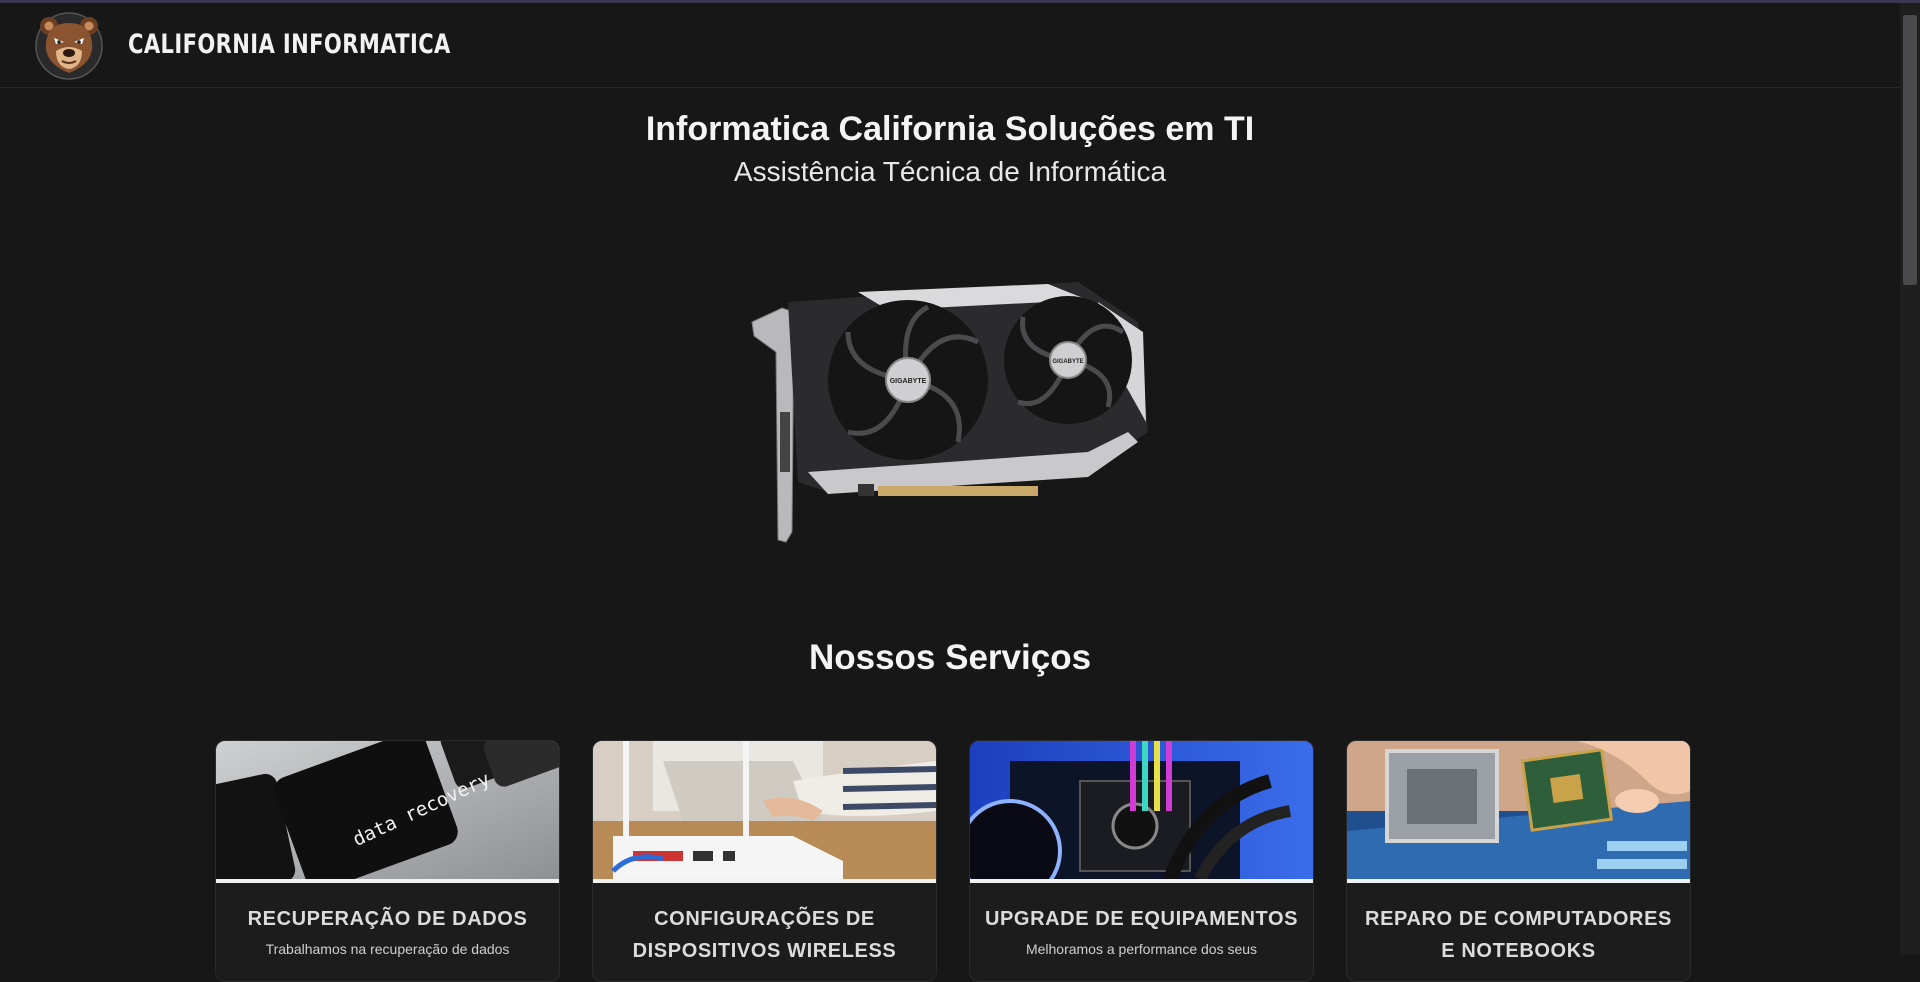  Describe the element at coordinates (387, 919) in the screenshot. I see `service-card-title: RECUPERAÇÃO DE DADOS` at that location.